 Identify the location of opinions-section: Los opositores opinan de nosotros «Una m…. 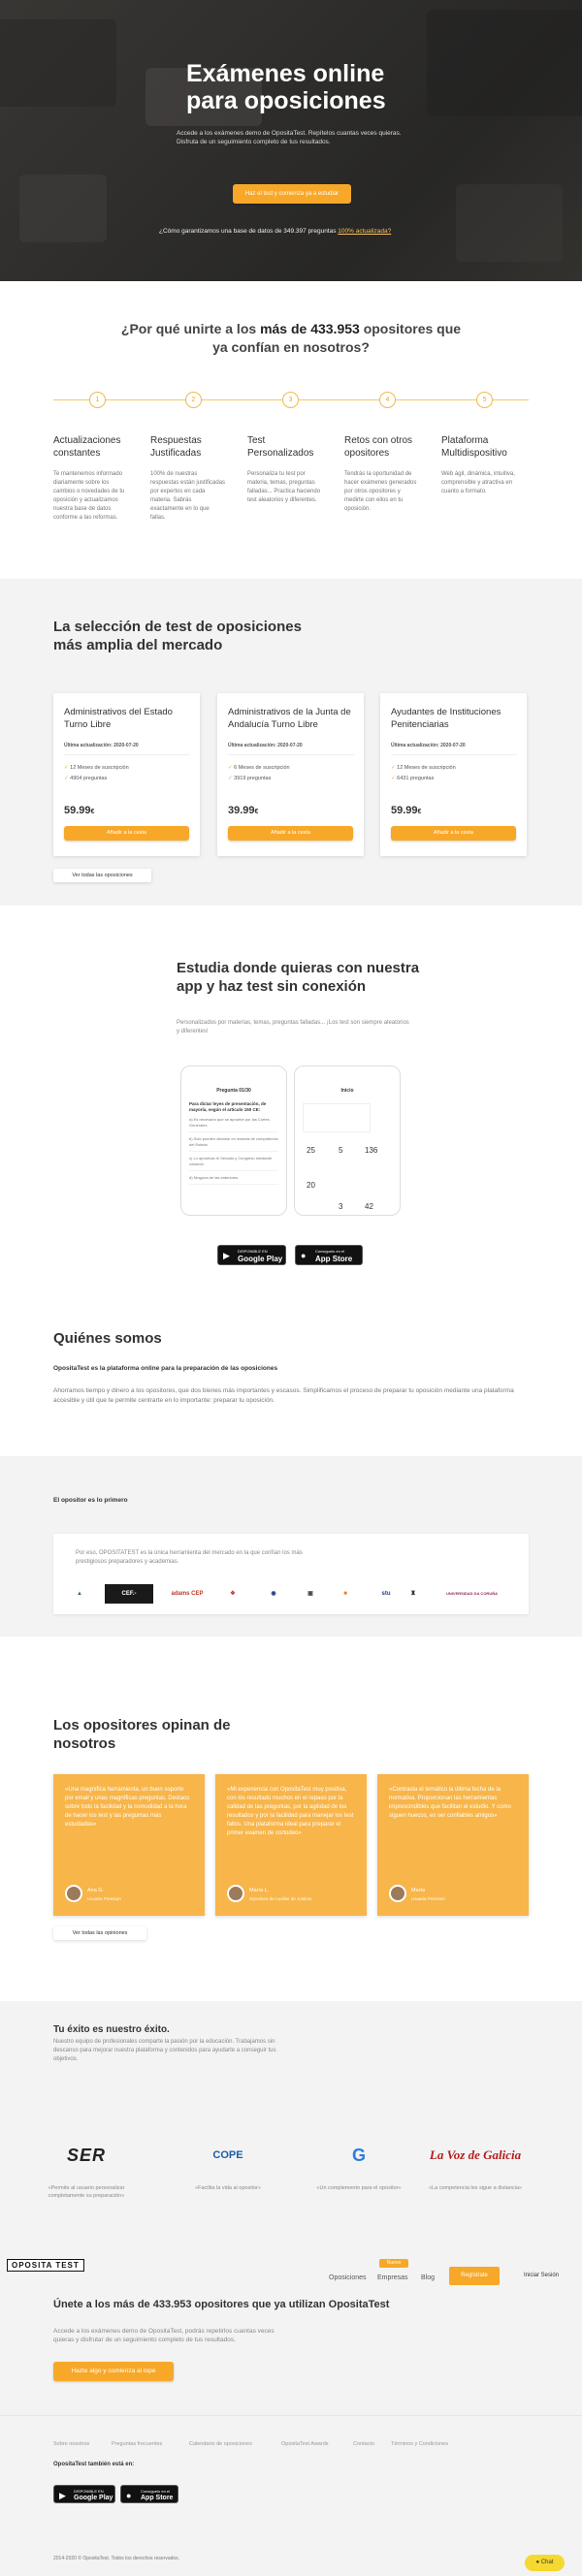
(291, 1819).